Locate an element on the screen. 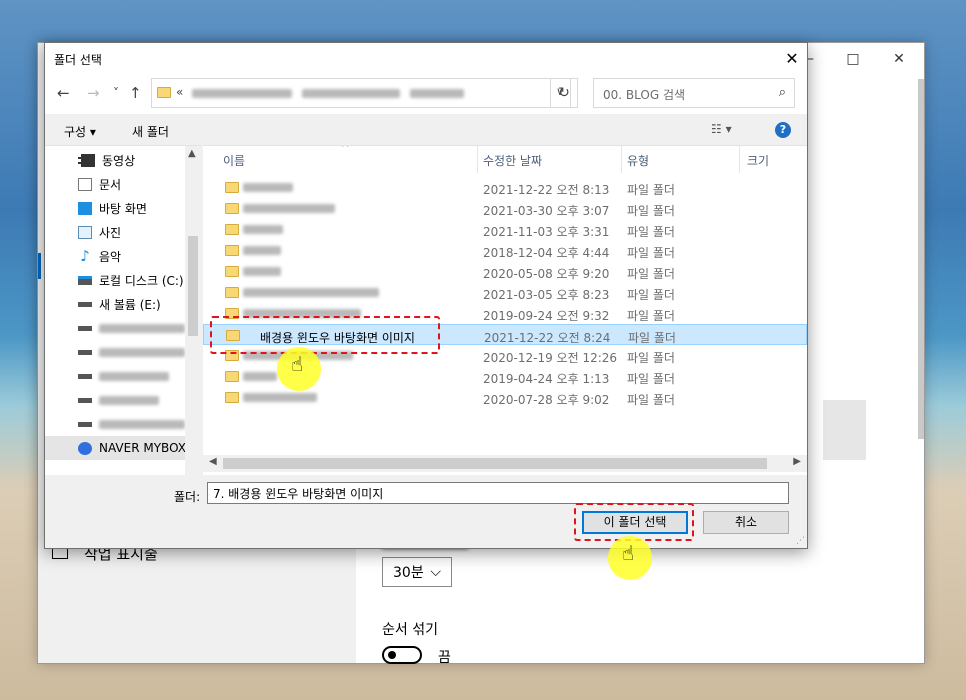 Image resolution: width=966 pixels, height=700 pixels. toggle-knob is located at coordinates (392, 655).